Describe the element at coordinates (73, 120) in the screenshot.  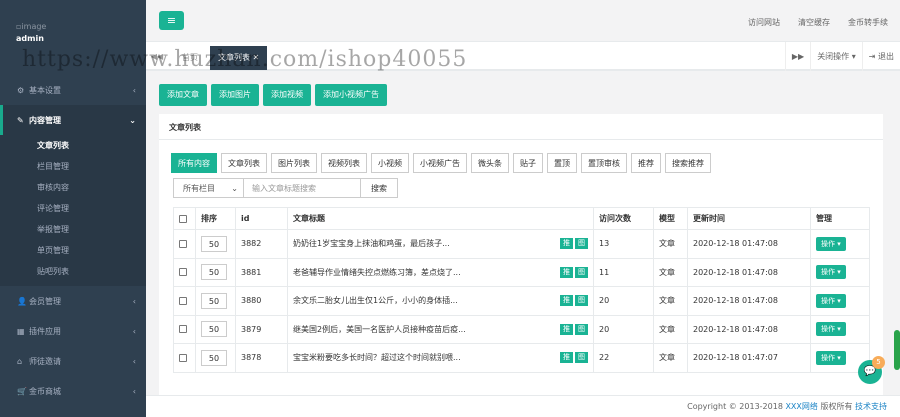
I see `menu-content-management: ✎ 内容管理 ⌄` at that location.